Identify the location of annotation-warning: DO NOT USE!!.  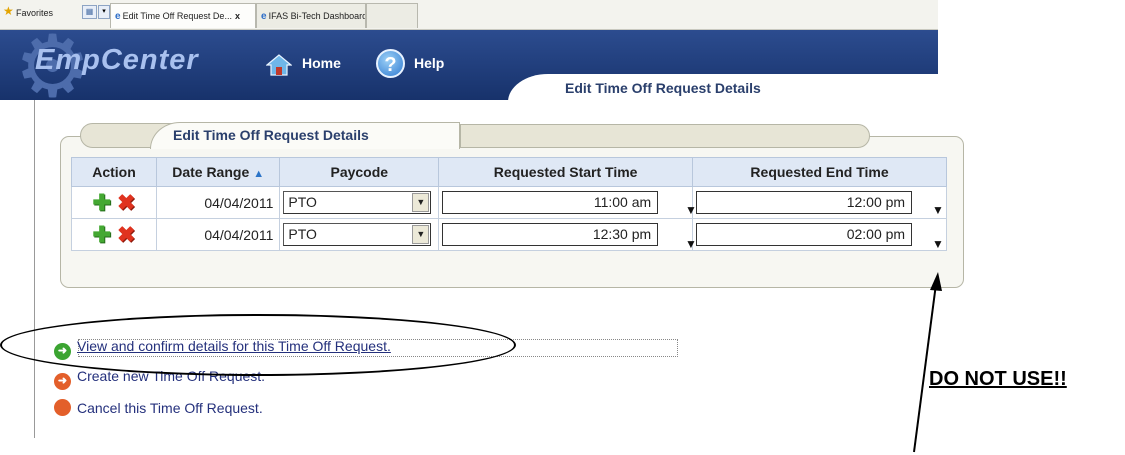
(998, 379).